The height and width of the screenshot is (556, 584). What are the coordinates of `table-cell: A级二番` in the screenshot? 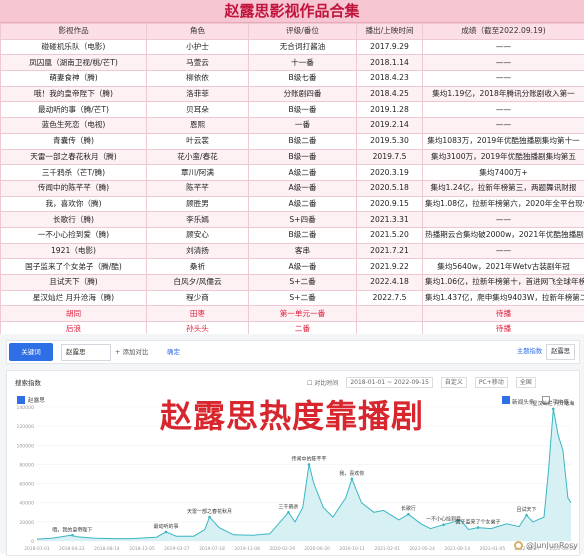 It's located at (303, 173).